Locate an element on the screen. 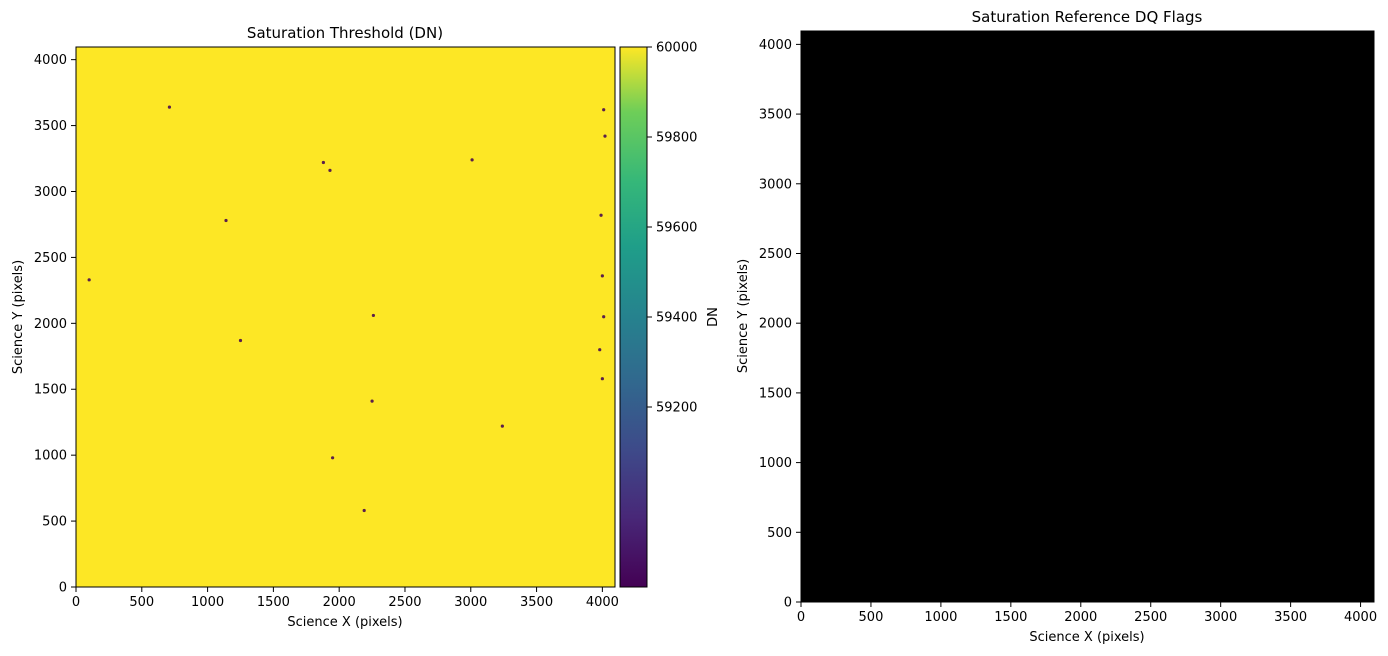 Image resolution: width=1388 pixels, height=656 pixels. threshold-ytick-label: 0 is located at coordinates (63, 588).